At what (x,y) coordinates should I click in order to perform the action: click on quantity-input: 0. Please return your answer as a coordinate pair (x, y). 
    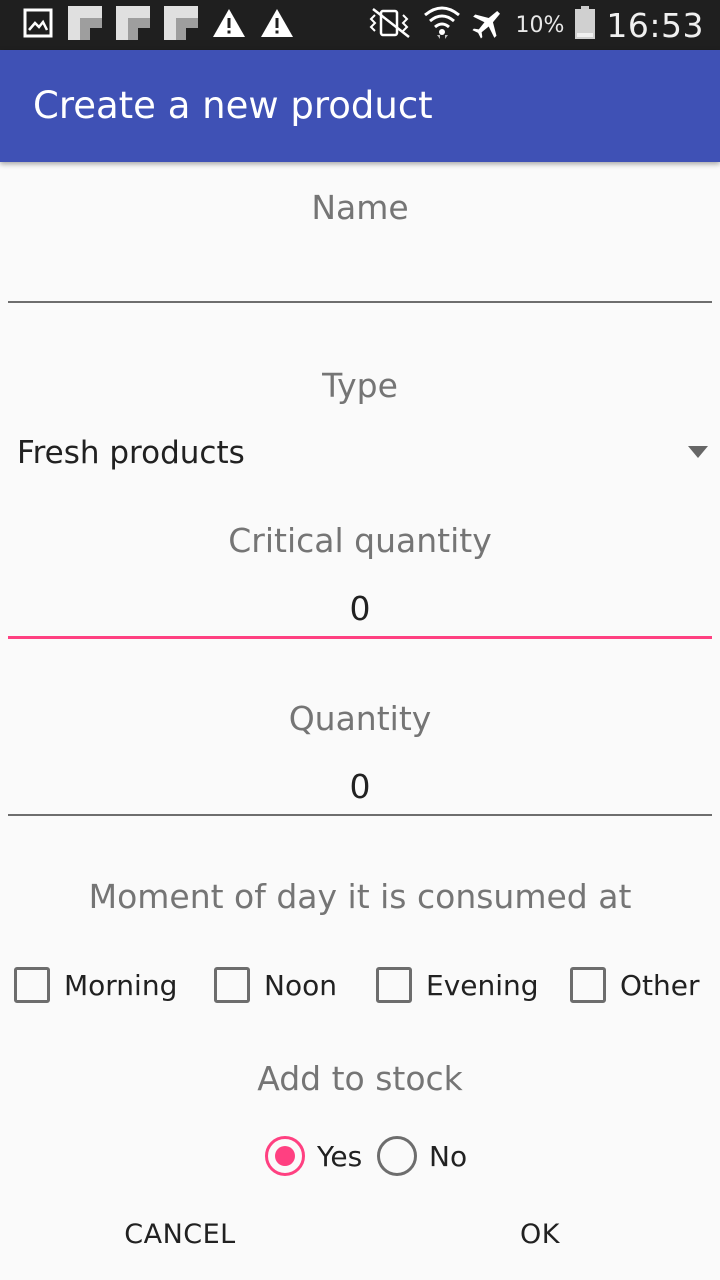
    Looking at the image, I should click on (360, 786).